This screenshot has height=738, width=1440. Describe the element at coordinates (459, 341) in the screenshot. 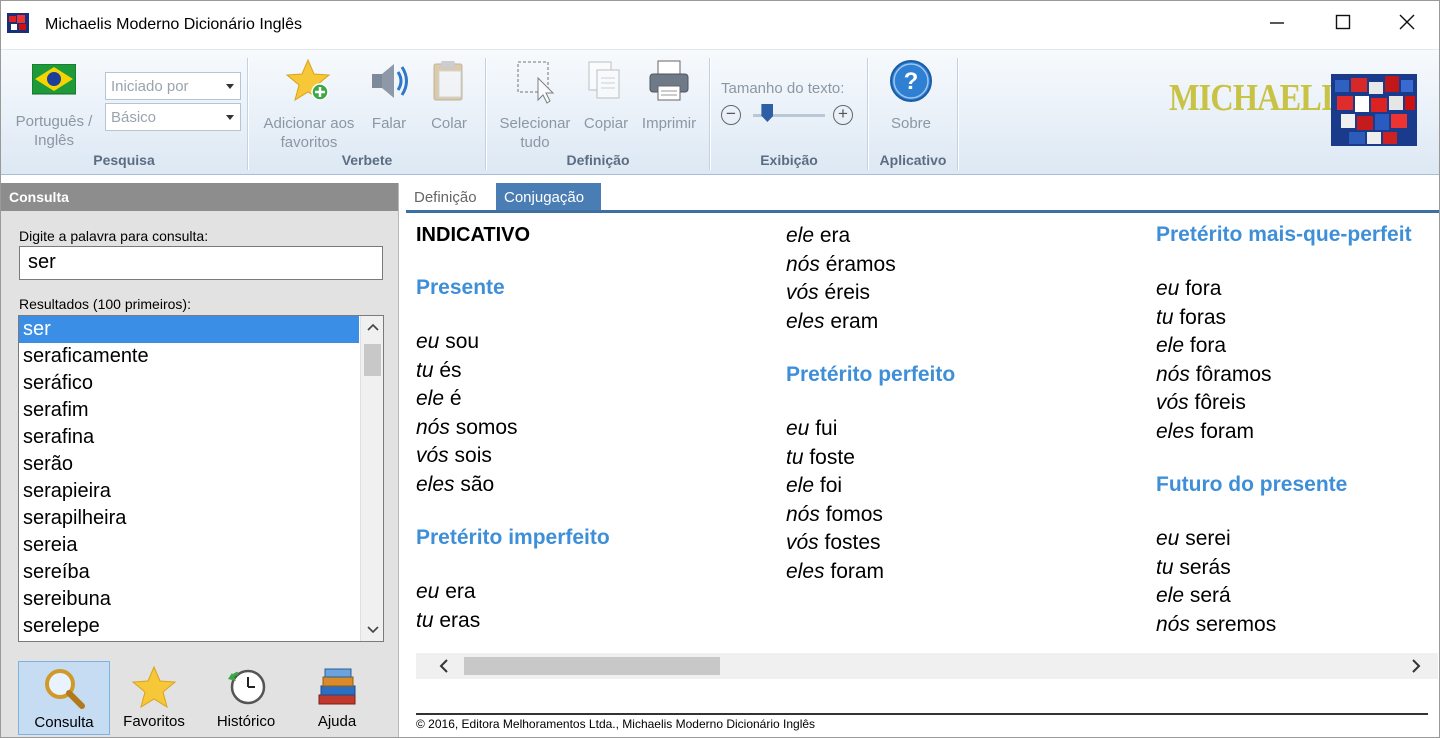

I see `verb-form: sou` at that location.